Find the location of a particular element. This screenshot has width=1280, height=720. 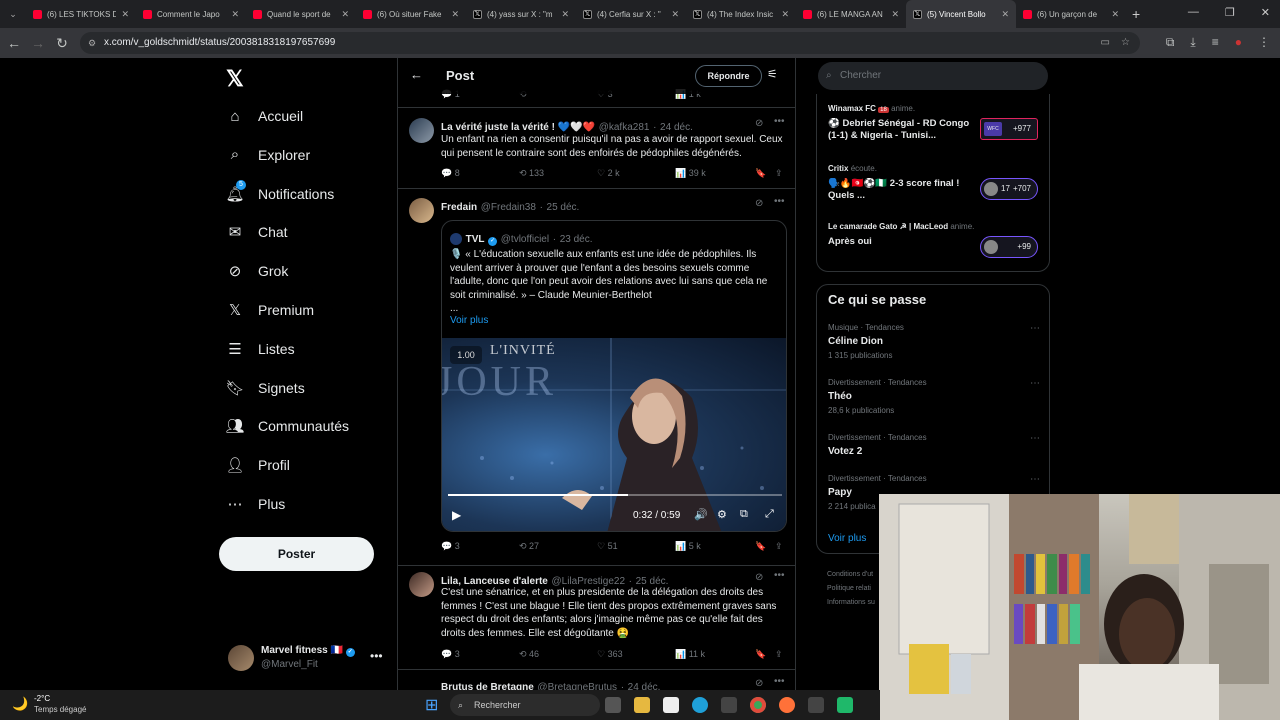

views-button: 📊 5 k is located at coordinates (715, 546).